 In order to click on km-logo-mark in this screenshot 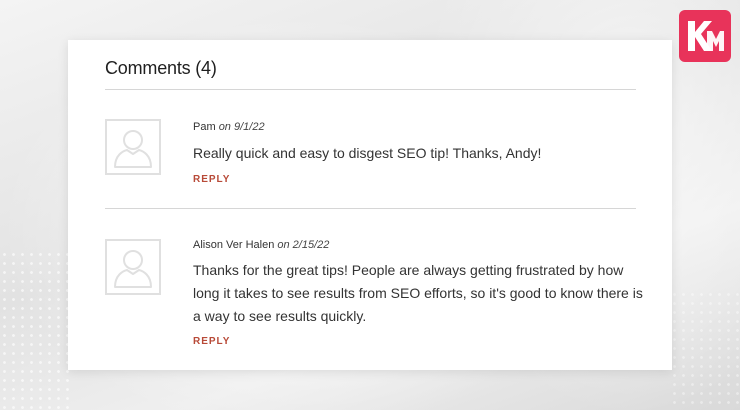, I will do `click(706, 36)`.